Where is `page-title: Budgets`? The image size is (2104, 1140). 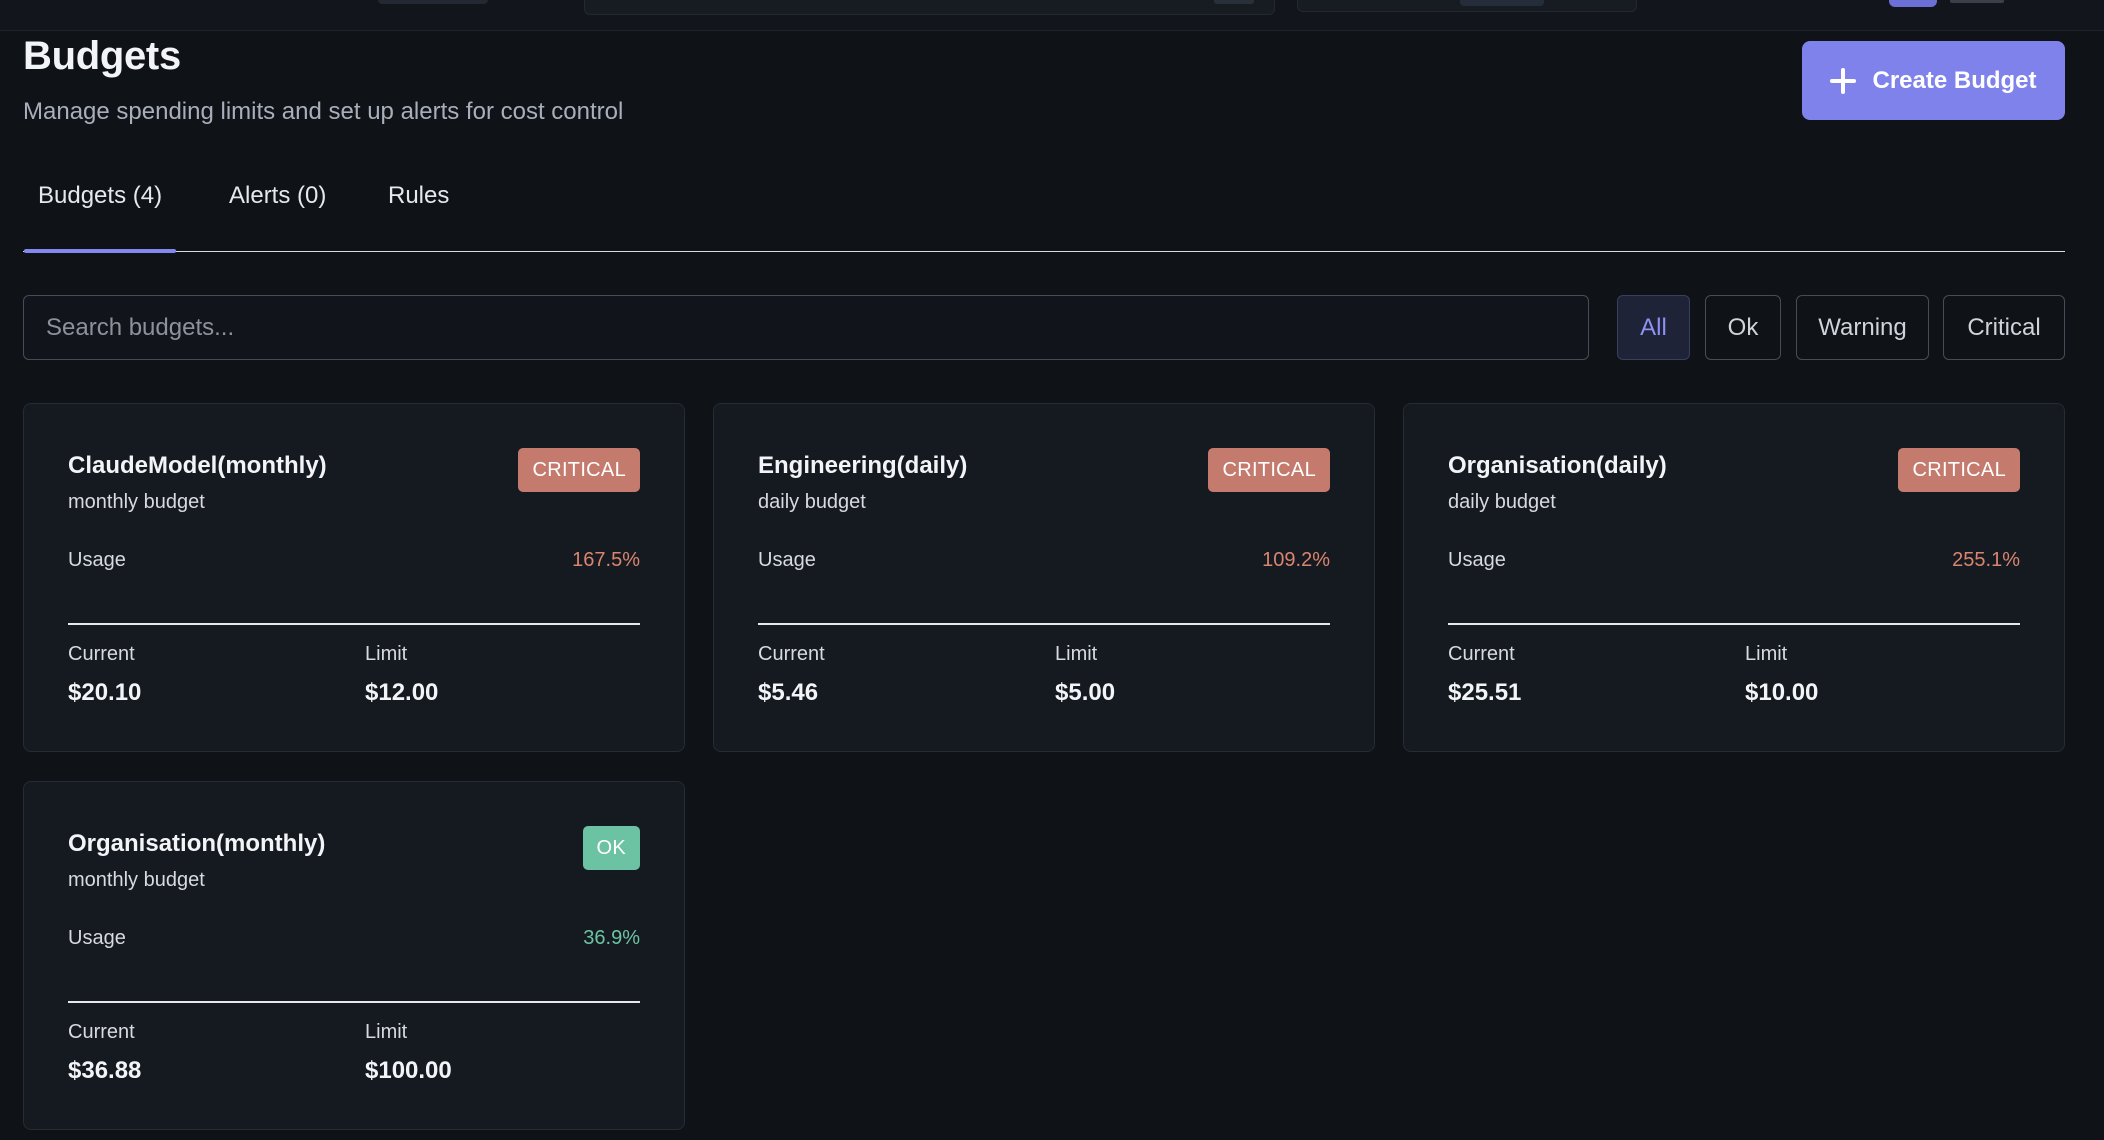
page-title: Budgets is located at coordinates (102, 56).